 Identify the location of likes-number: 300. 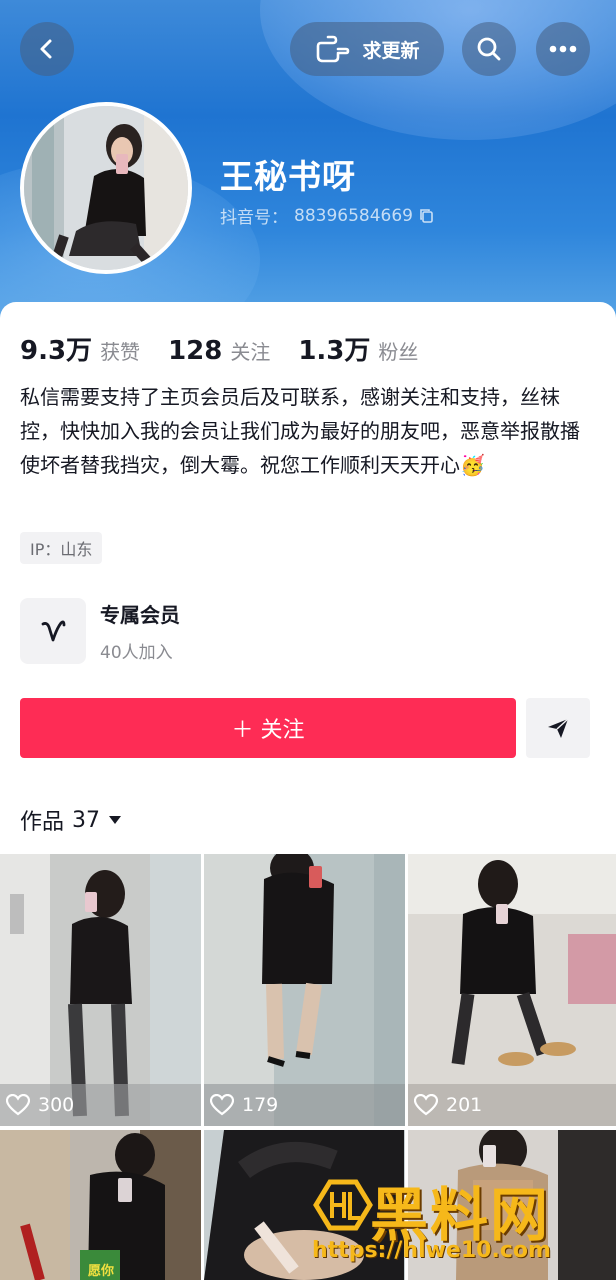
(56, 1105).